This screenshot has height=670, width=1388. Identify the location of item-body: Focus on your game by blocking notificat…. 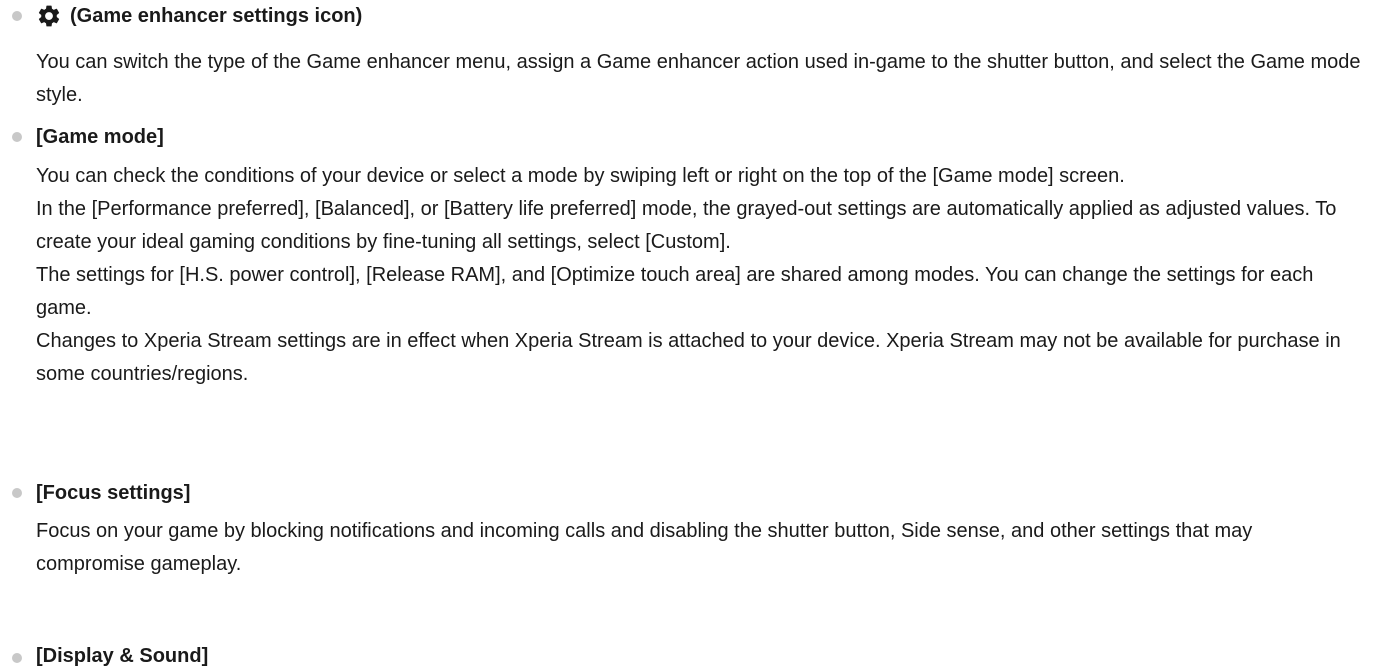
(701, 548).